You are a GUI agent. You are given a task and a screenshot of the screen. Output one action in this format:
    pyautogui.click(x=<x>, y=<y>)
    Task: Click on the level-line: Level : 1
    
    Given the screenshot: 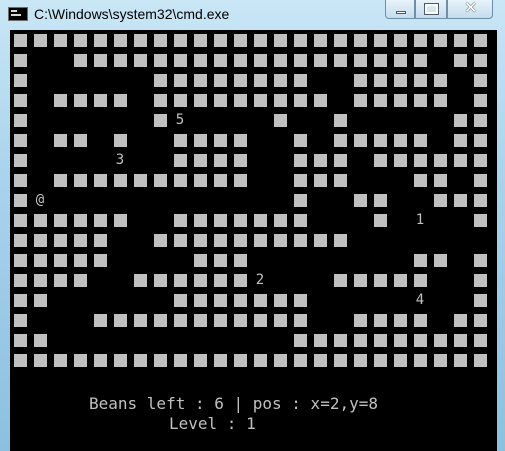 What is the action you would take?
    pyautogui.click(x=212, y=423)
    